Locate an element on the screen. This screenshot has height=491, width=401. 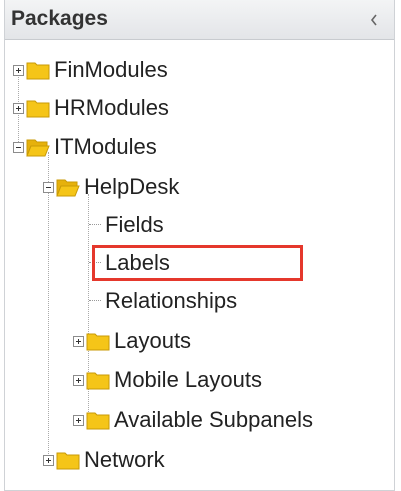
tree-item-label: FinModules is located at coordinates (111, 69).